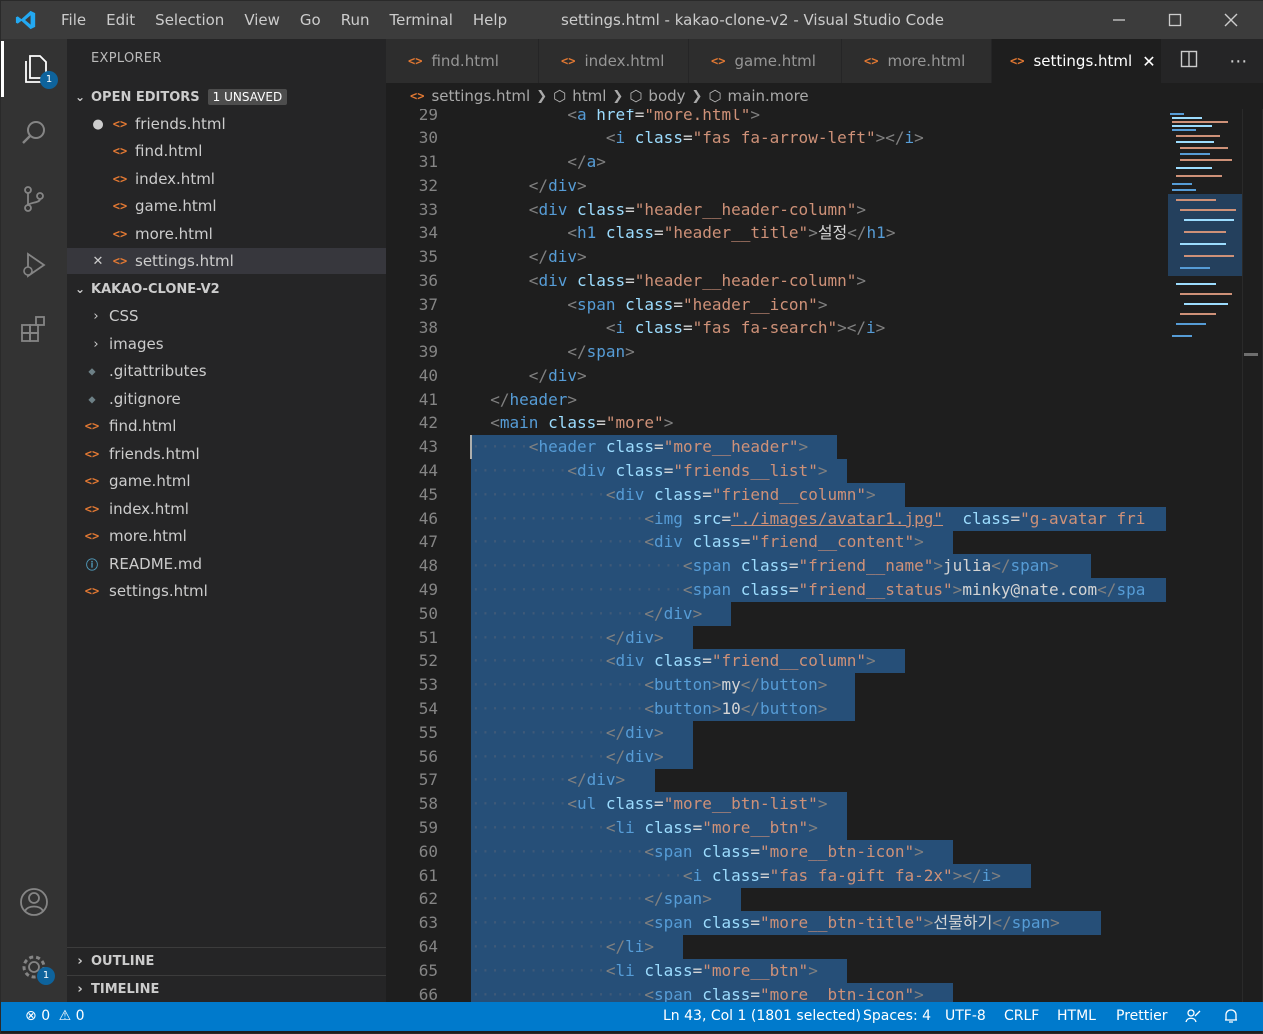 This screenshot has height=1034, width=1263. Describe the element at coordinates (226, 961) in the screenshot. I see `outline-section: › OUTLINE` at that location.